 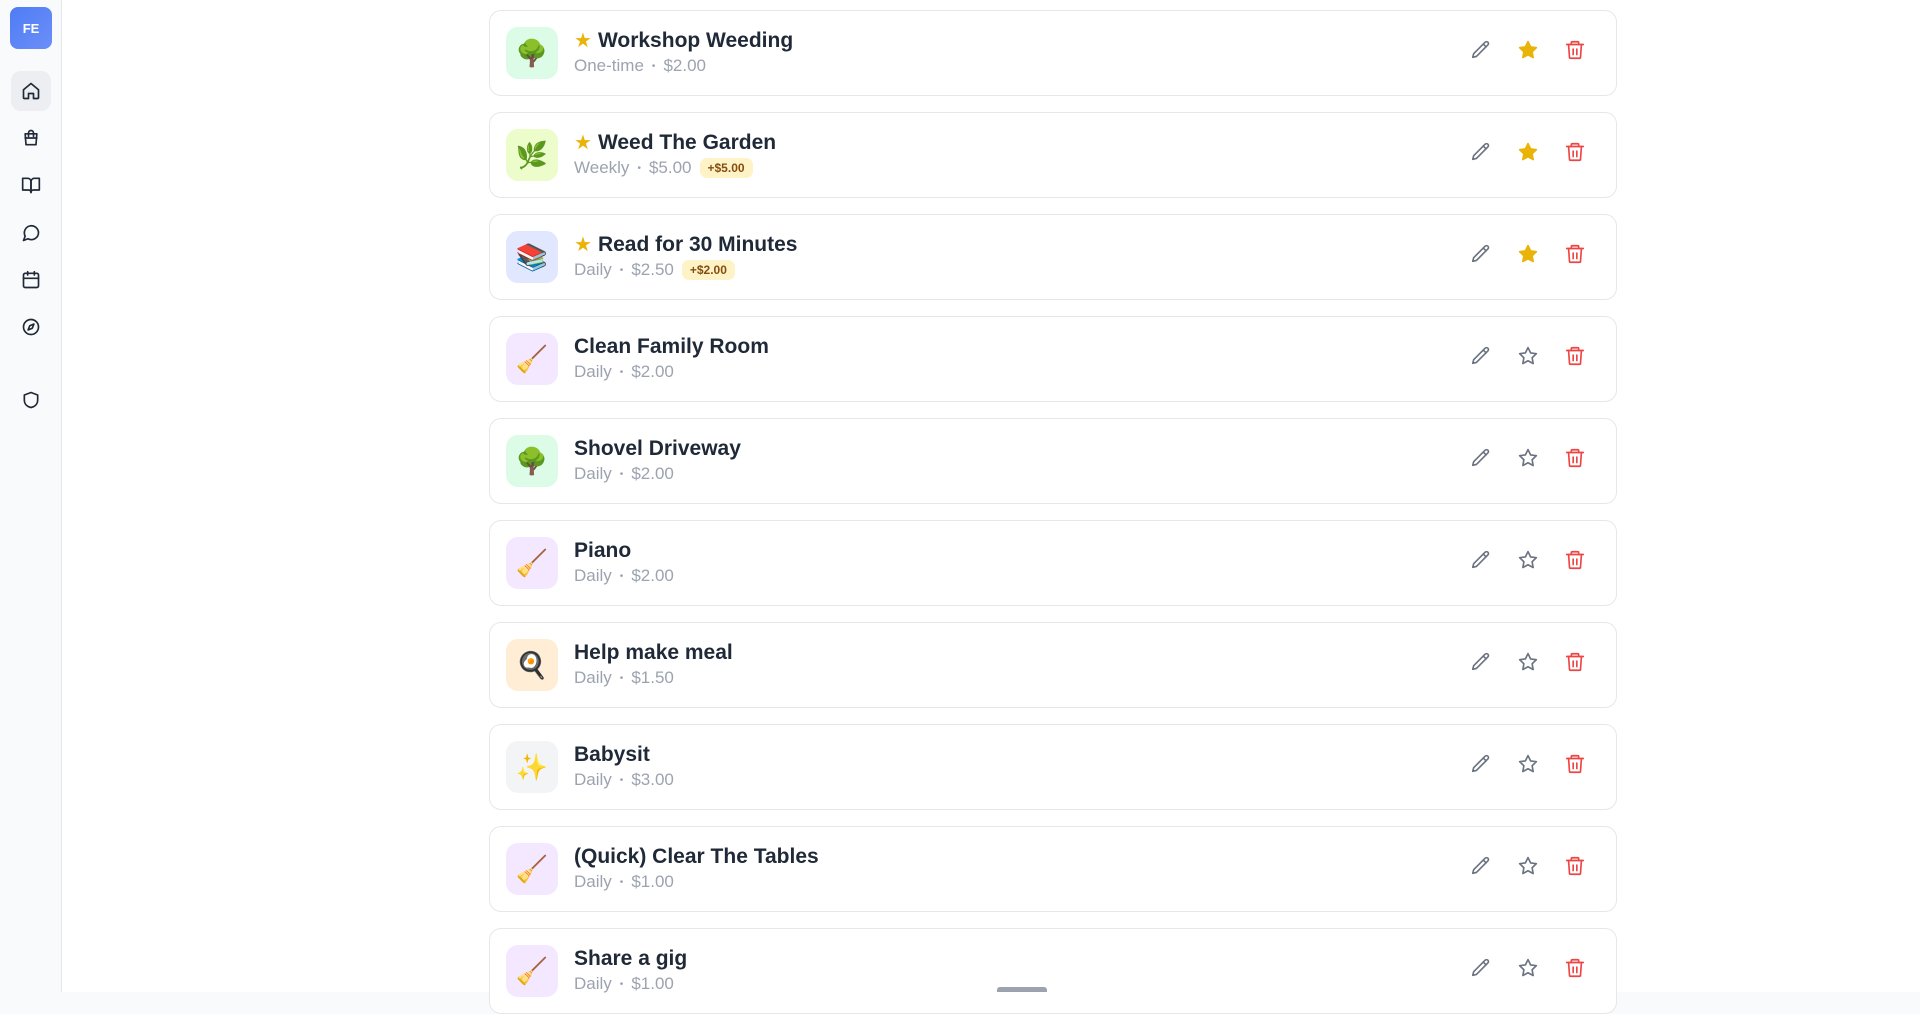 I want to click on chore-card: 🌿 ★Weed The Garden Weekly • $5.00 +$5.00, so click(x=1053, y=155).